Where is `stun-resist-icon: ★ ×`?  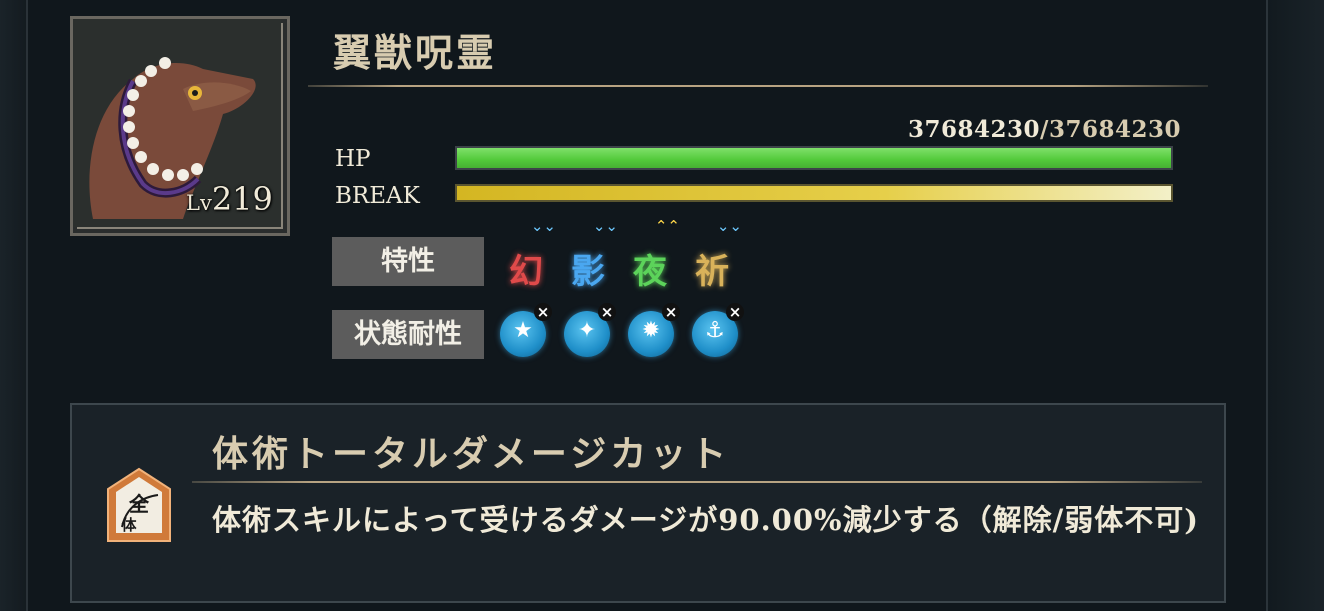
stun-resist-icon: ★ × is located at coordinates (526, 330).